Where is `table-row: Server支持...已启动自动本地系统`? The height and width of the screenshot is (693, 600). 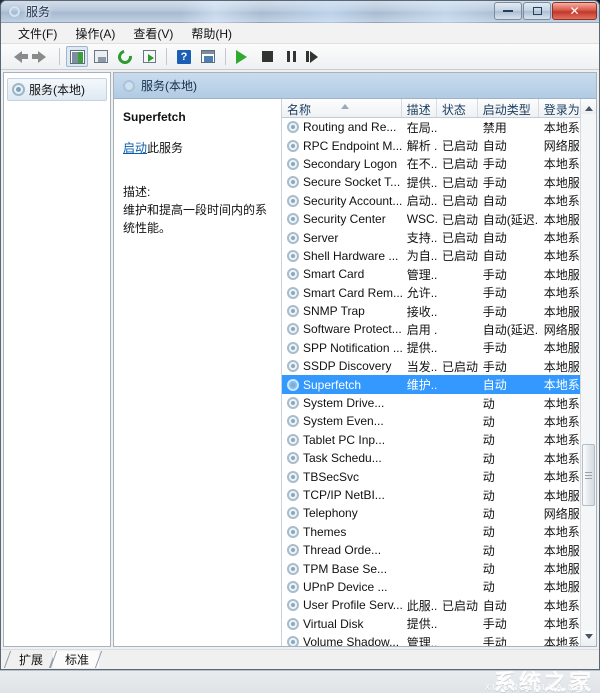
table-row: Server支持...已启动自动本地系统 is located at coordinates (439, 237).